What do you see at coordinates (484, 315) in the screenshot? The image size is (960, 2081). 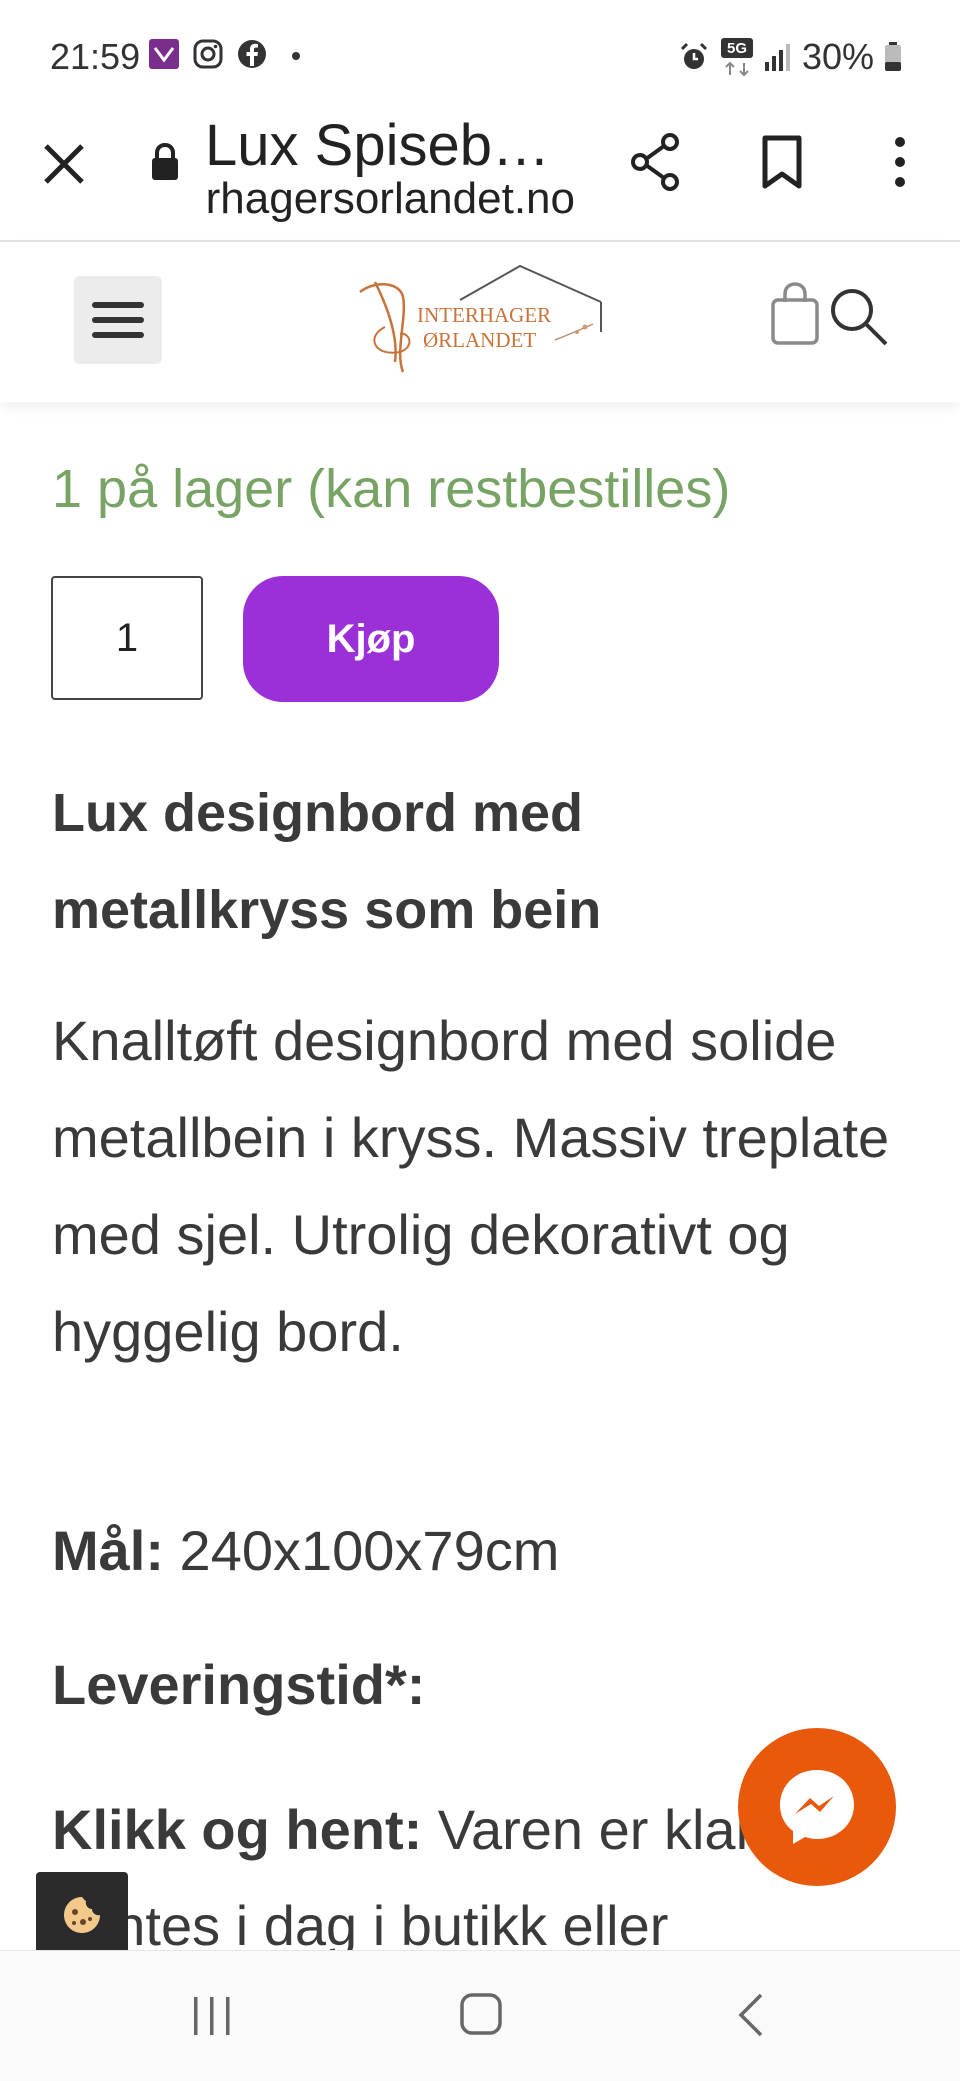 I see `logo-line1: INTERHAGER` at bounding box center [484, 315].